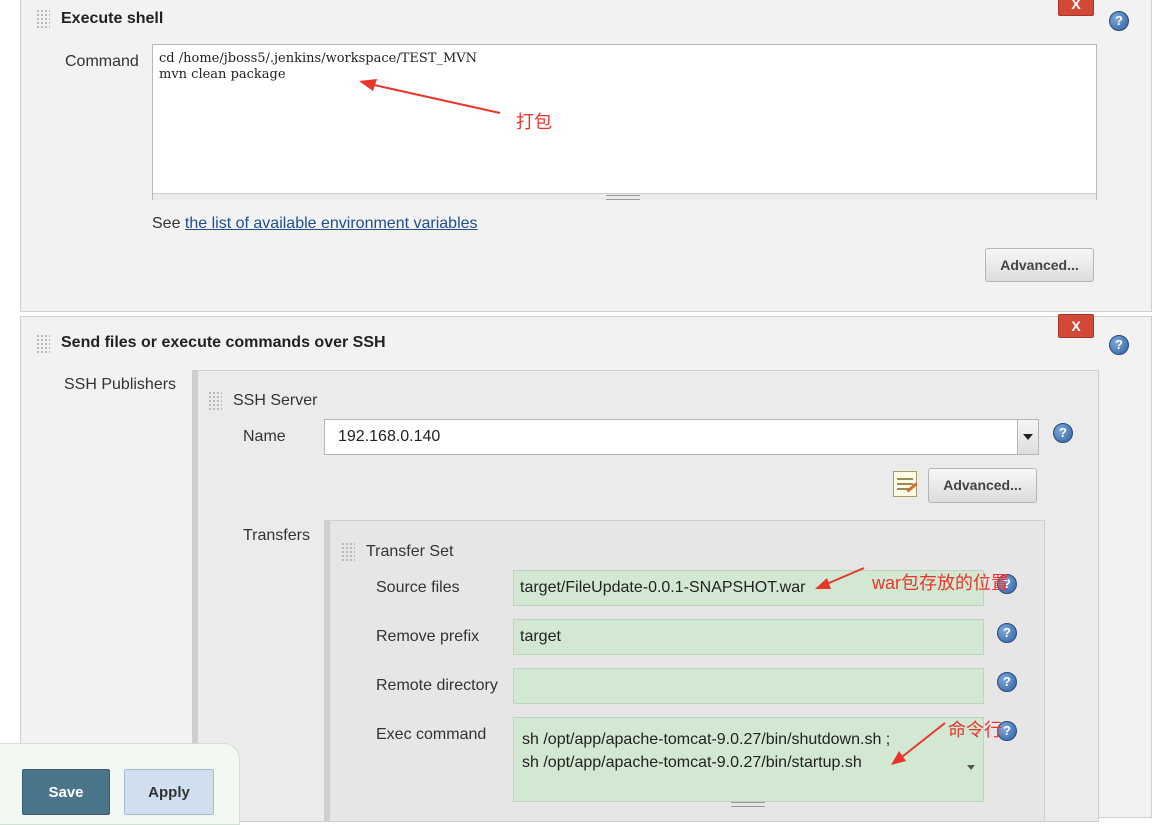 This screenshot has width=1168, height=825. What do you see at coordinates (534, 122) in the screenshot?
I see `package-annotation: 打包` at bounding box center [534, 122].